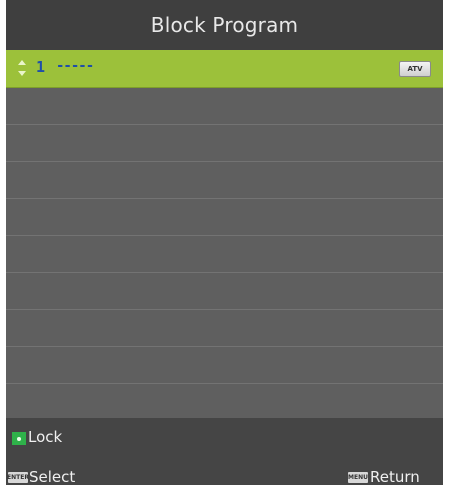  I want to click on program-row: 1 ----- ATV, so click(224, 69).